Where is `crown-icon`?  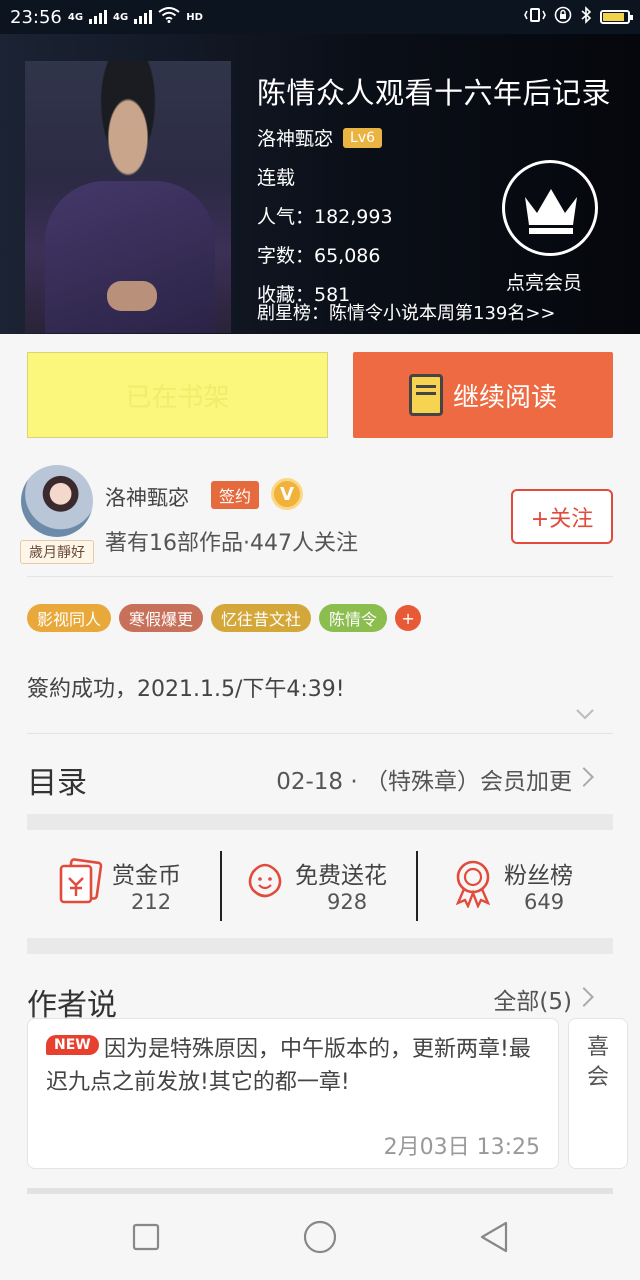
crown-icon is located at coordinates (551, 211).